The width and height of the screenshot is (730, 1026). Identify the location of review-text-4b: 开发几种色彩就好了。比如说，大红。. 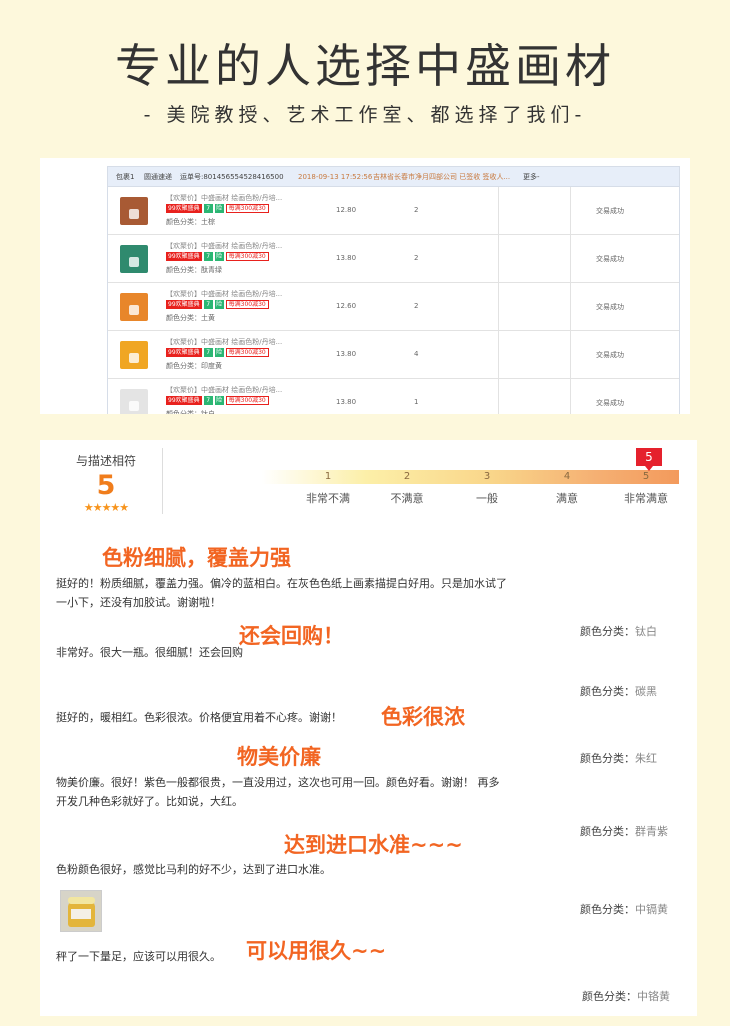
(149, 801).